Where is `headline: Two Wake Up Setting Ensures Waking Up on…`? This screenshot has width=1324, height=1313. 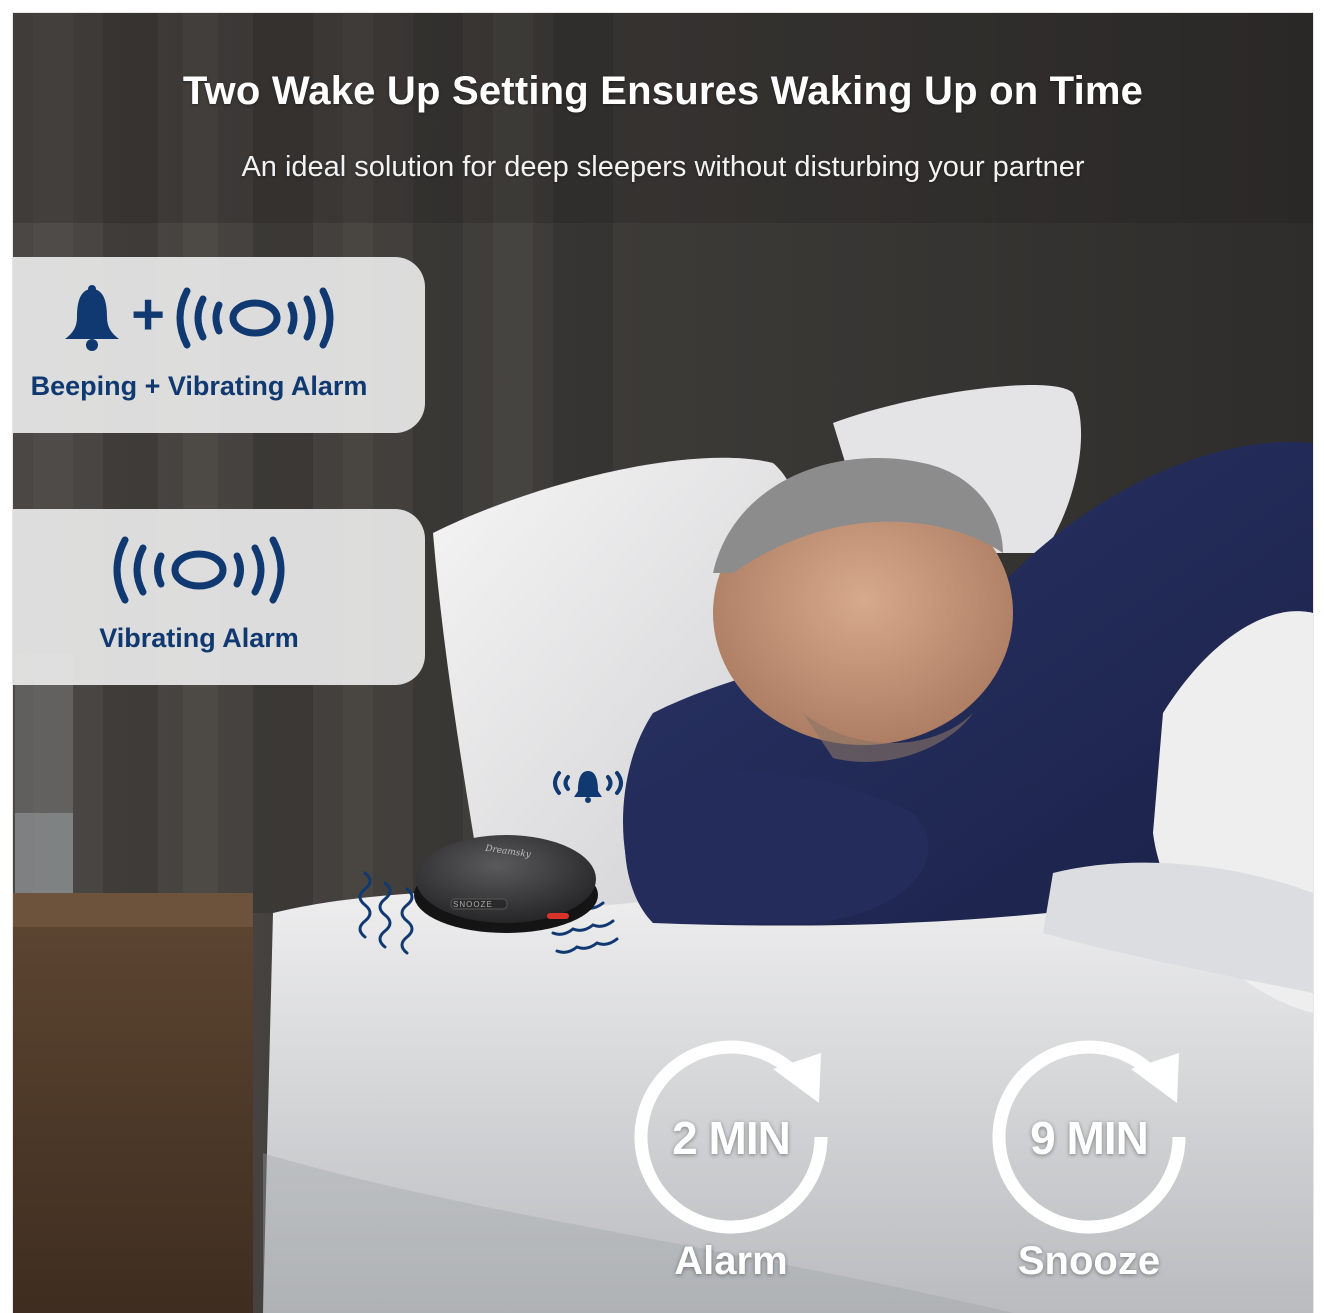 headline: Two Wake Up Setting Ensures Waking Up on… is located at coordinates (663, 91).